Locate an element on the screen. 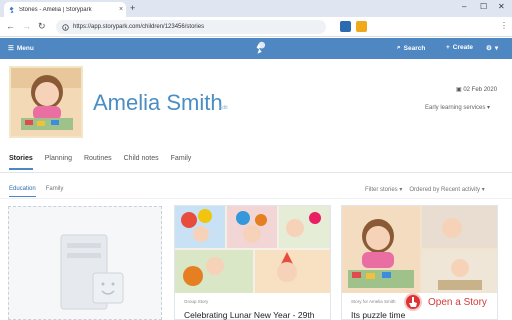 The height and width of the screenshot is (320, 512). back-icon: ← is located at coordinates (10, 26).